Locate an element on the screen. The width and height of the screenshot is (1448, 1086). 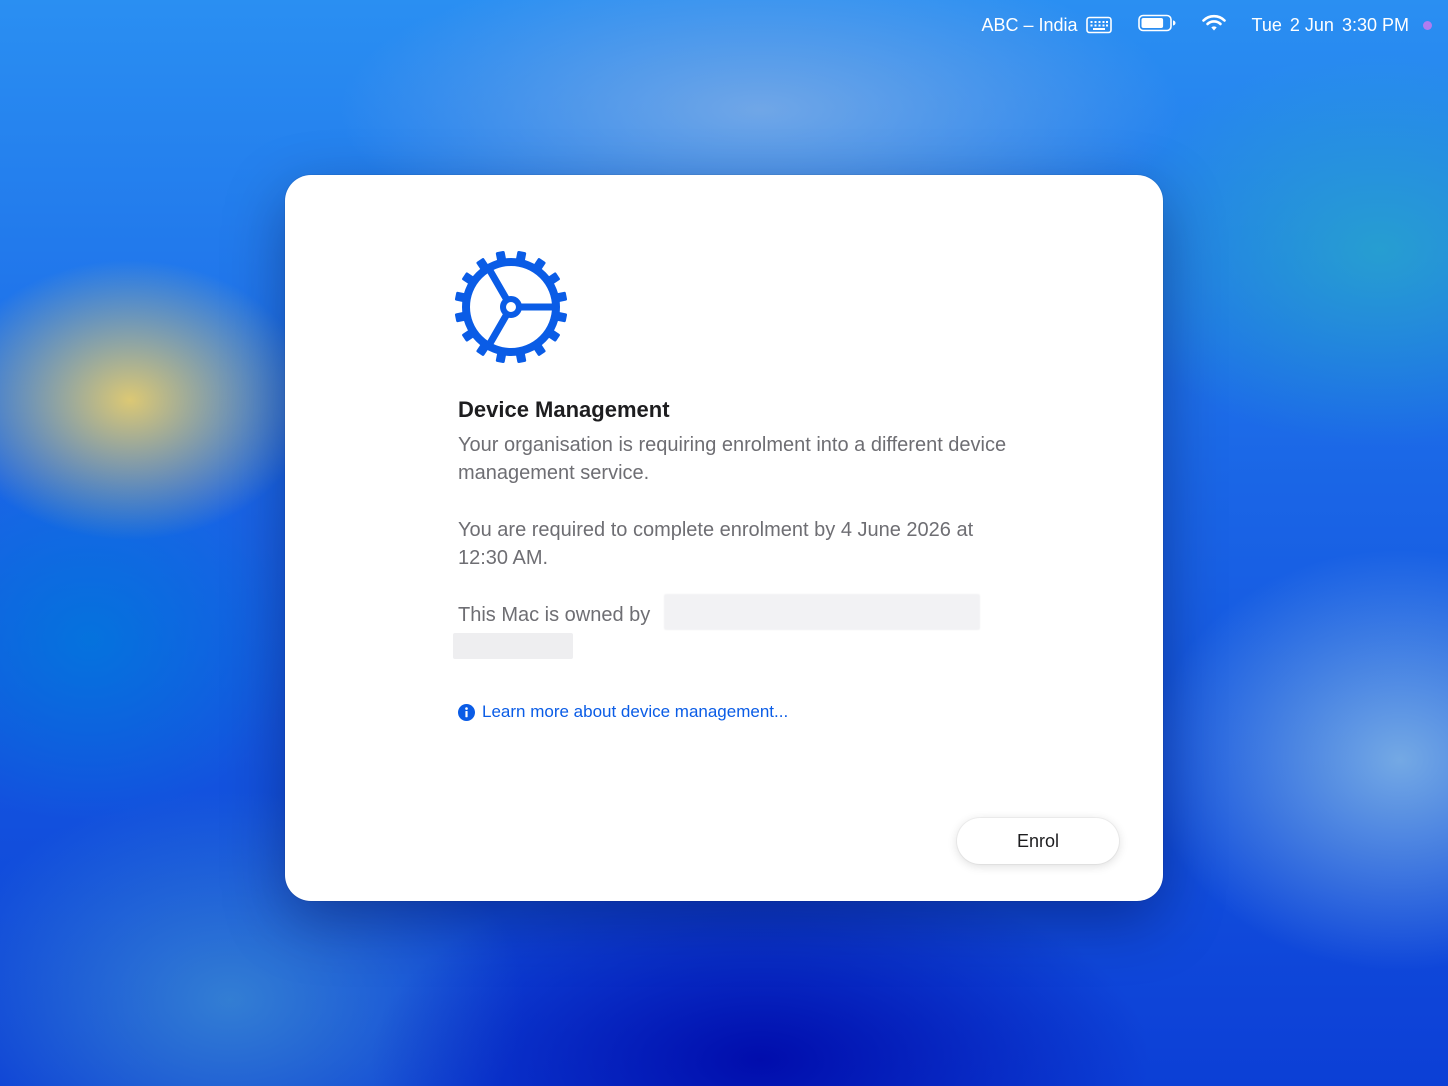
input-source-label: ABC – India is located at coordinates (1029, 24).